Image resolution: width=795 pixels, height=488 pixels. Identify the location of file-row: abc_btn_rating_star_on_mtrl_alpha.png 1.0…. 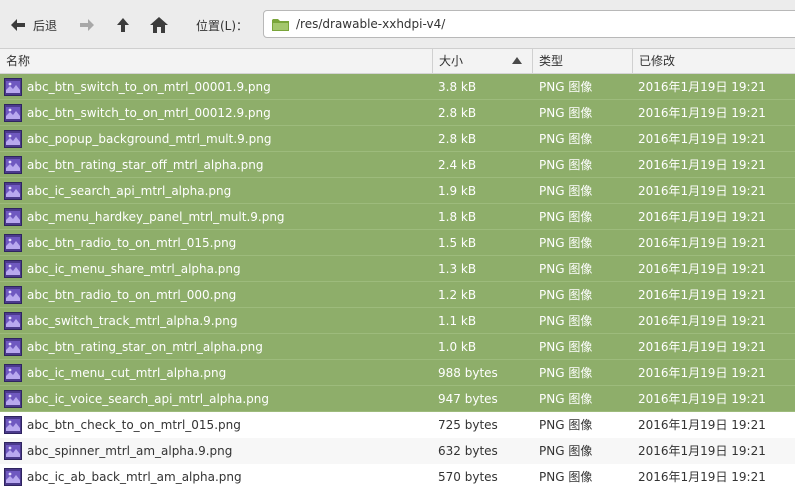
(397, 347).